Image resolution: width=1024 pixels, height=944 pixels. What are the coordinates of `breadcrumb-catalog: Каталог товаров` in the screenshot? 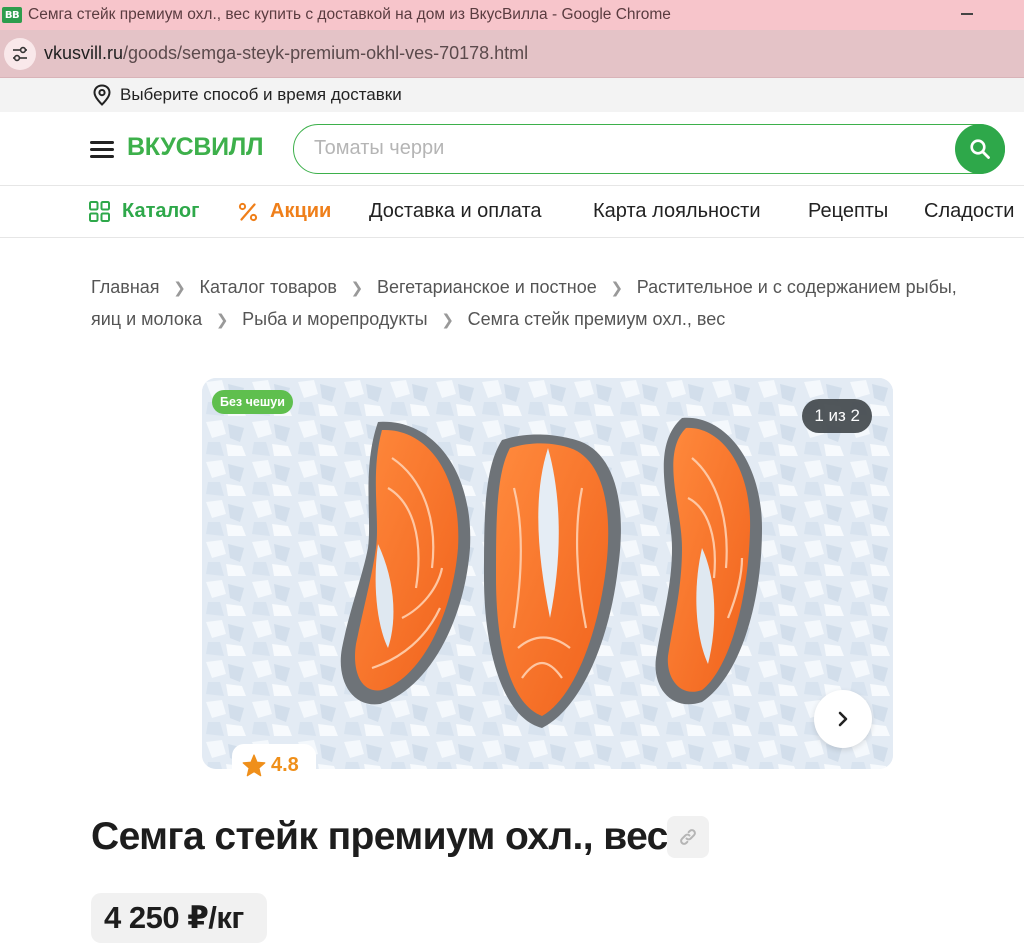 It's located at (268, 287).